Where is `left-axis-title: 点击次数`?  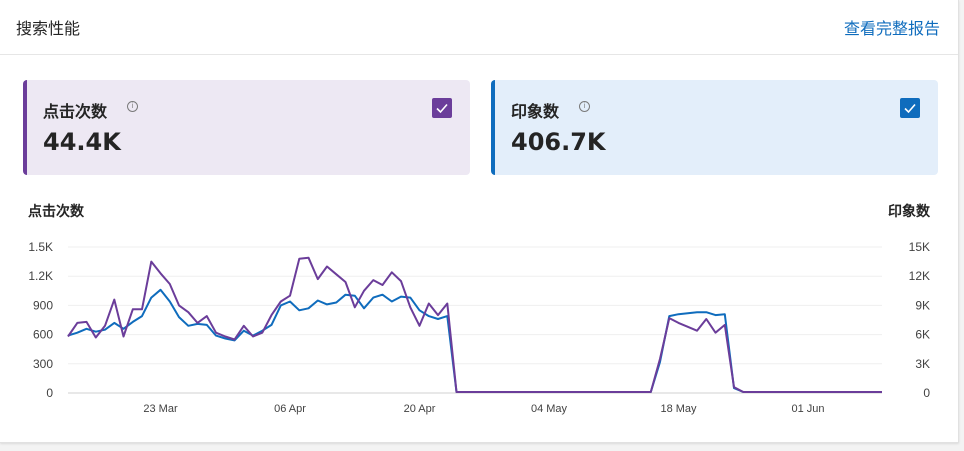
left-axis-title: 点击次数 is located at coordinates (56, 212).